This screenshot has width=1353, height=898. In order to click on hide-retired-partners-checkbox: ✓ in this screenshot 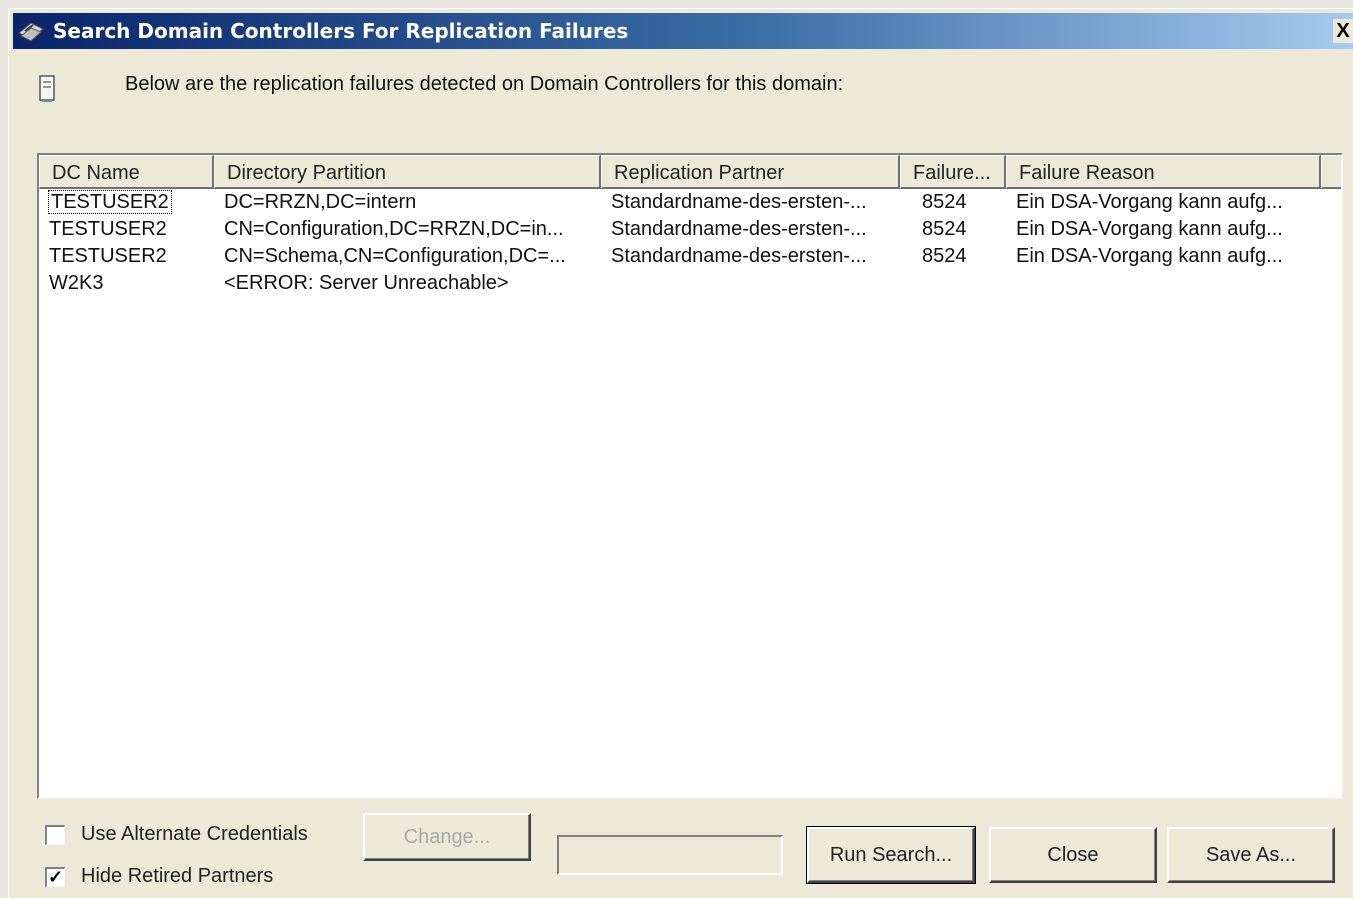, I will do `click(55, 877)`.